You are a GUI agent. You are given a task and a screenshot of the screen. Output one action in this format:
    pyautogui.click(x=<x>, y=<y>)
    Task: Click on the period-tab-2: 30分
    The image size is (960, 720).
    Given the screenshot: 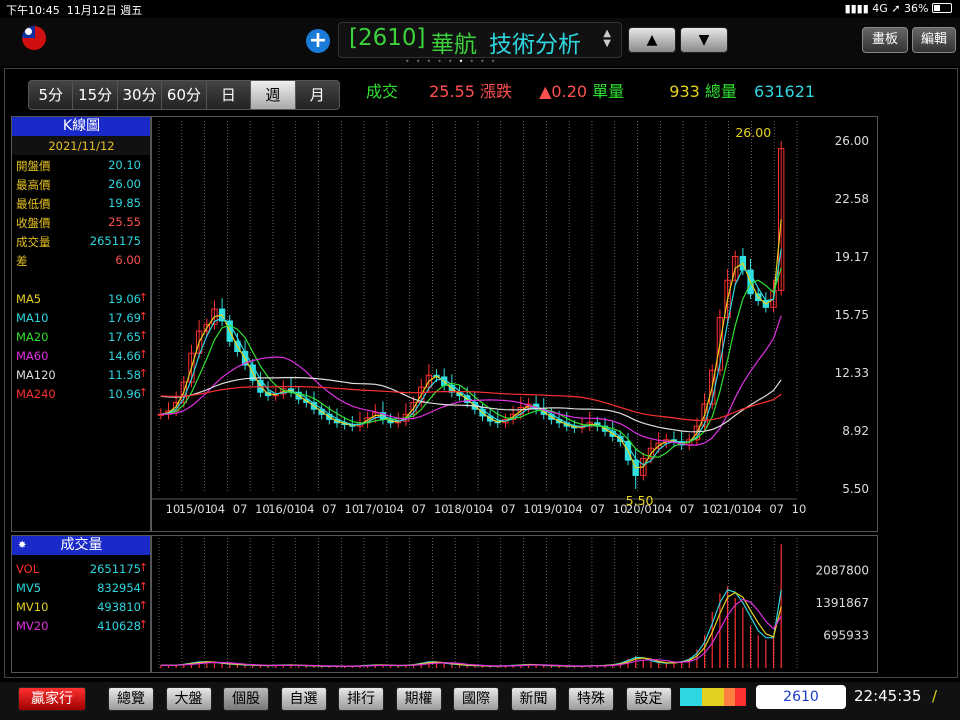 What is the action you would take?
    pyautogui.click(x=140, y=95)
    